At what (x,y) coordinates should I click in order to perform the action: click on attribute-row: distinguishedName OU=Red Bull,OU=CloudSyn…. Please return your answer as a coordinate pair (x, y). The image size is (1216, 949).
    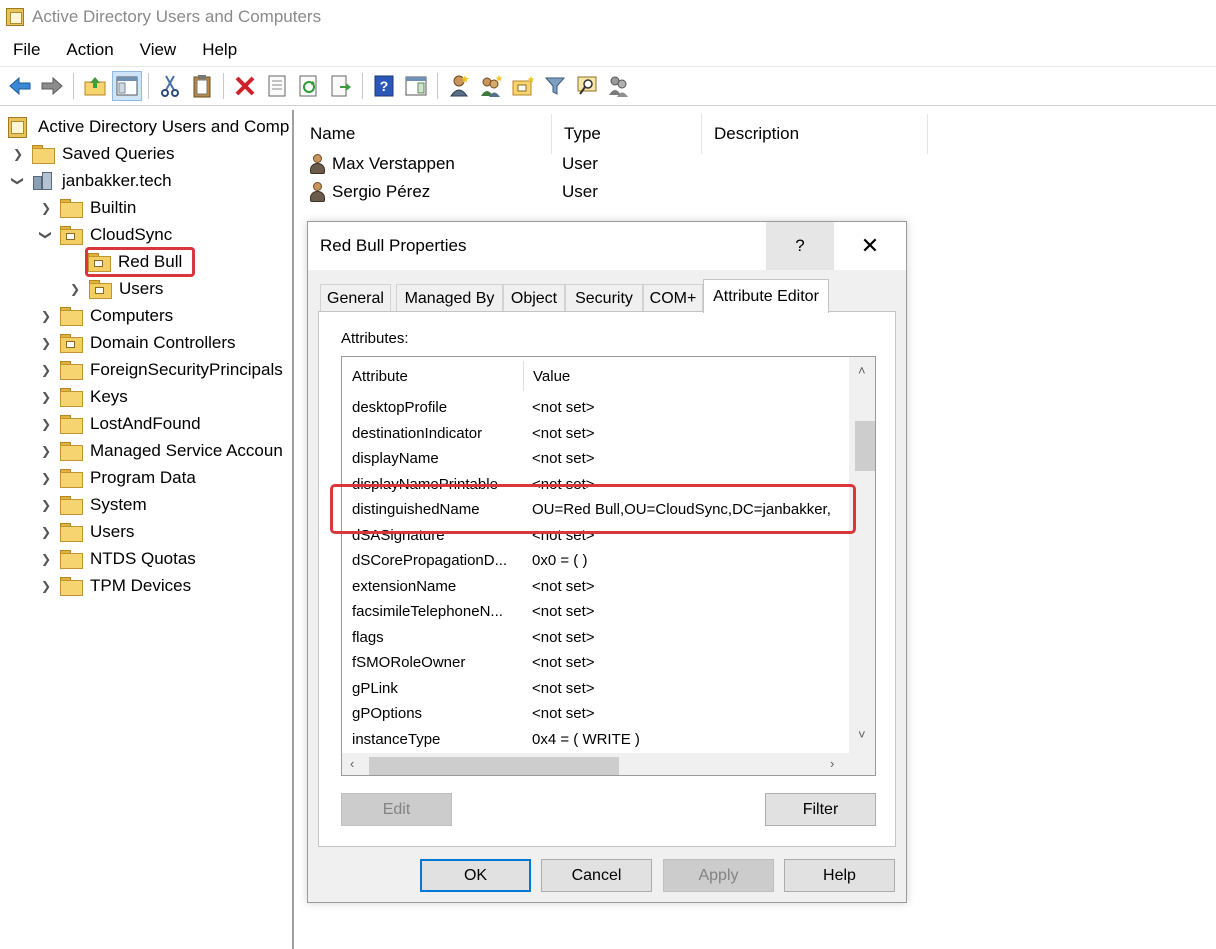
    Looking at the image, I should click on (597, 509).